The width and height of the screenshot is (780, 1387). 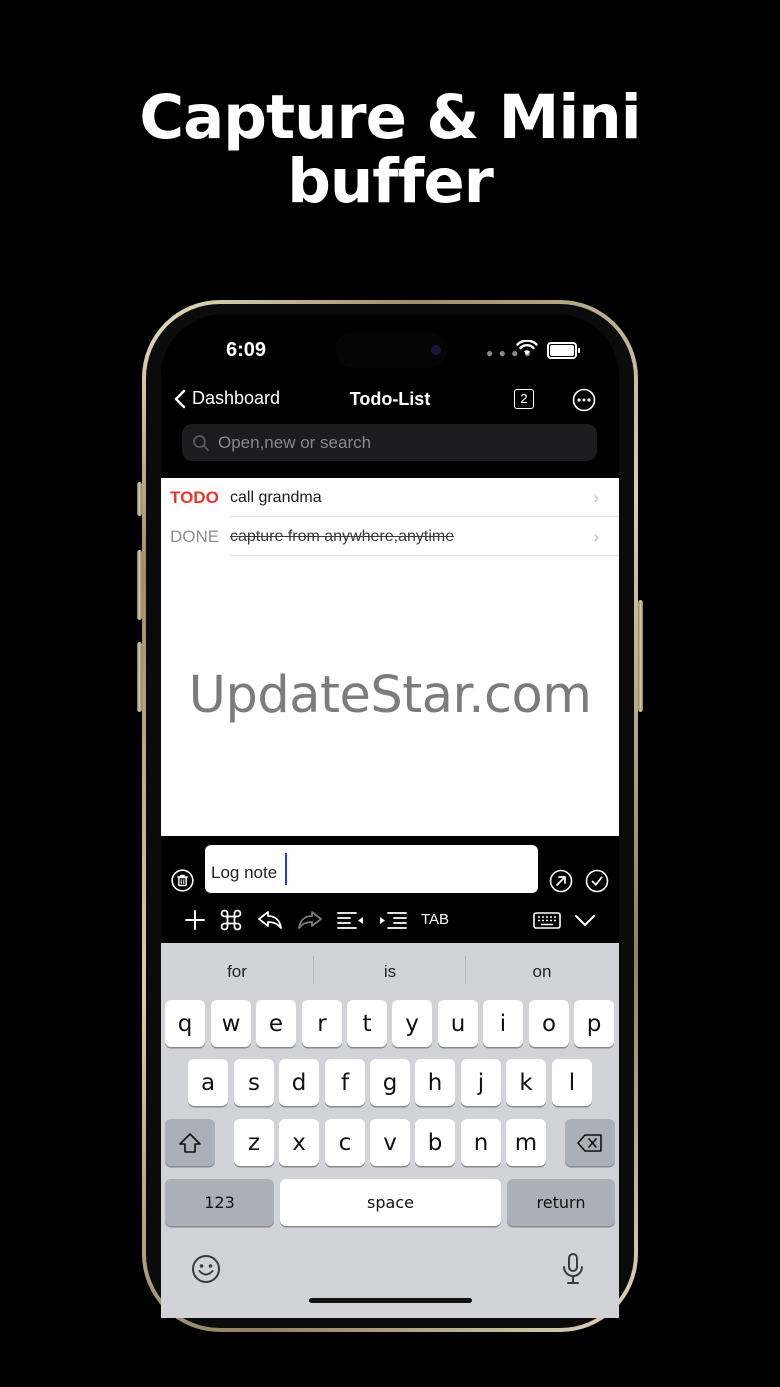 What do you see at coordinates (286, 869) in the screenshot?
I see `text-cursor` at bounding box center [286, 869].